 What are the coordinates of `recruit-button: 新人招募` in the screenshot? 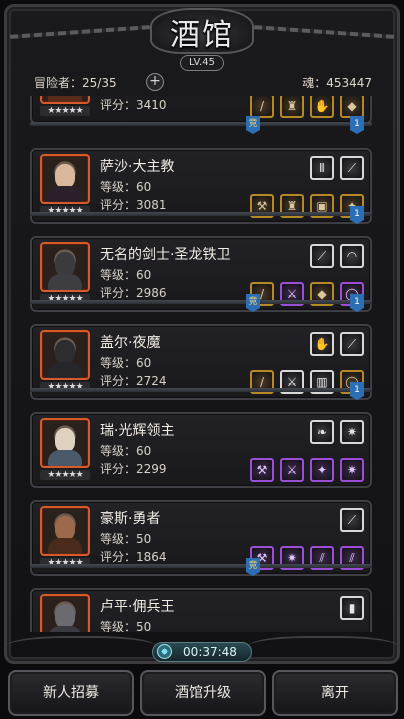 It's located at (71, 693).